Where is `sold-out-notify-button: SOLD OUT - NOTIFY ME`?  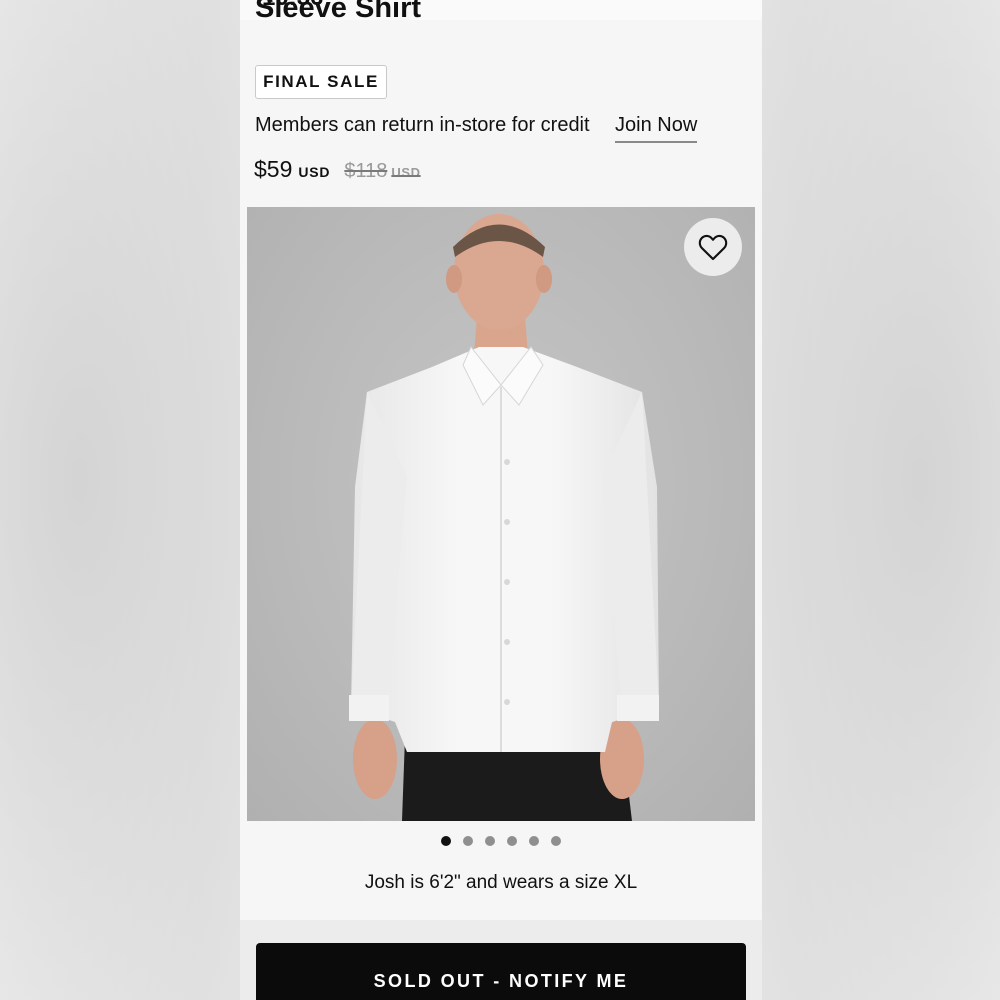
sold-out-notify-button: SOLD OUT - NOTIFY ME is located at coordinates (501, 971).